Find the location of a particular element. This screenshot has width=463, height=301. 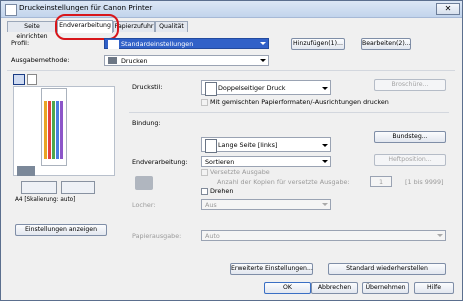

tab-page-setup: Seite einrichten is located at coordinates (32, 30).